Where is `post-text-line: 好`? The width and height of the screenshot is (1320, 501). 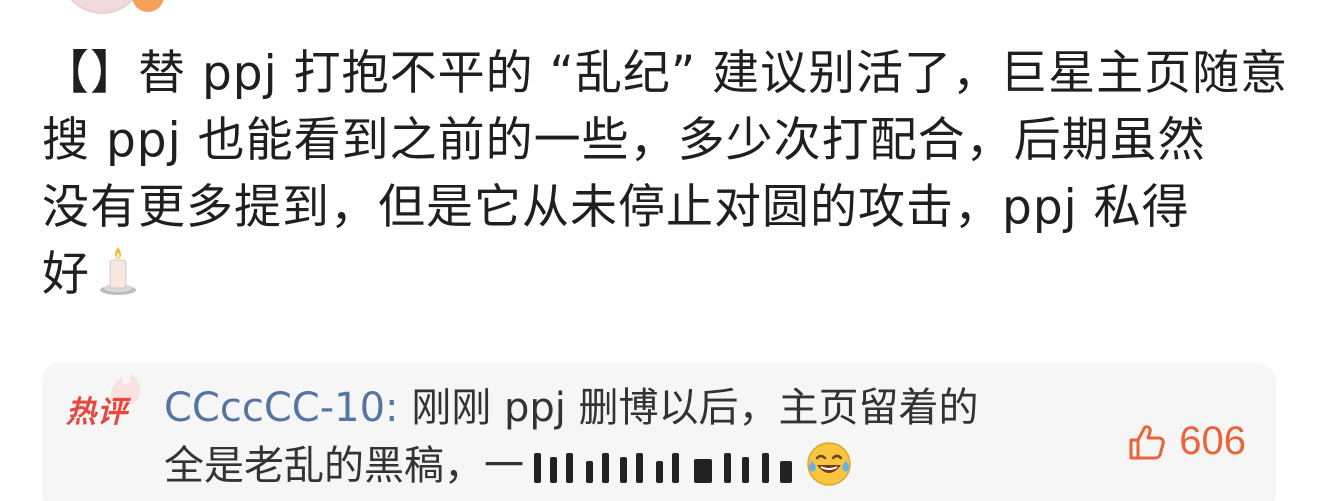
post-text-line: 好 is located at coordinates (66, 274).